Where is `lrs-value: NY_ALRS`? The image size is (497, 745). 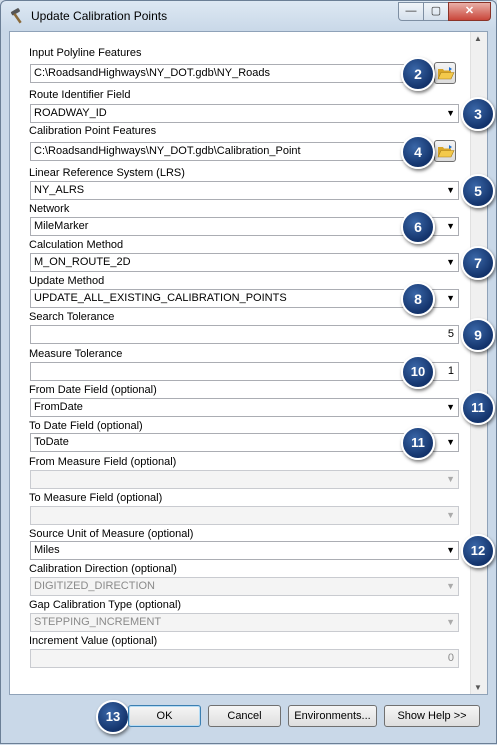
lrs-value: NY_ALRS is located at coordinates (59, 190).